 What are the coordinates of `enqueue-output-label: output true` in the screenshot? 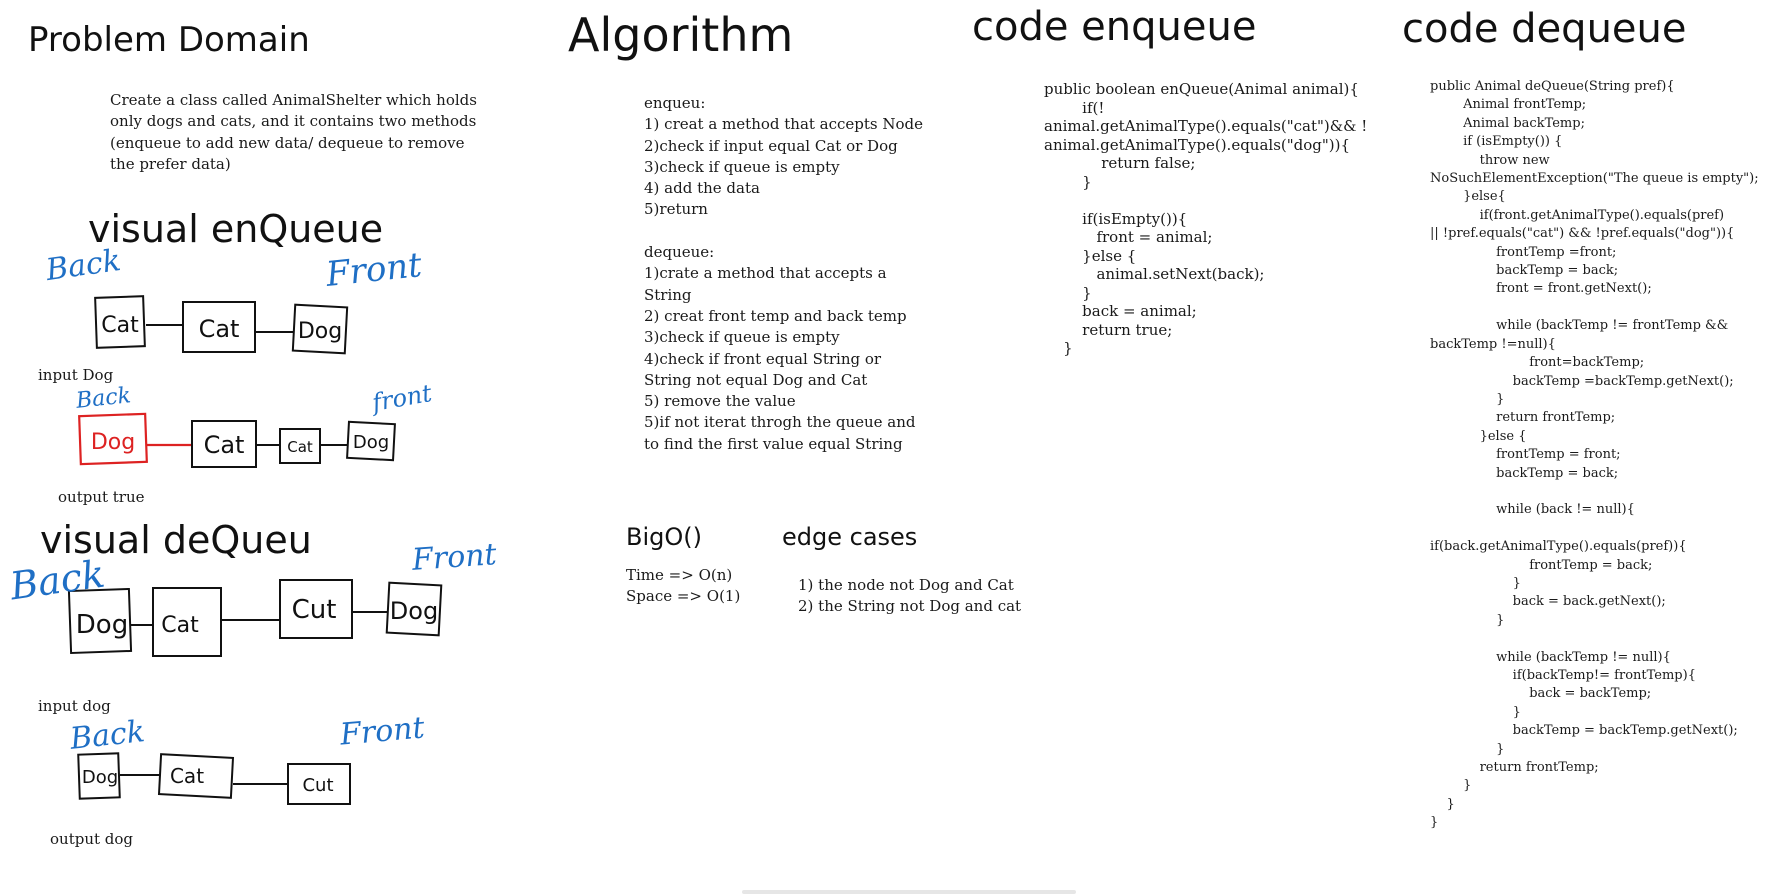 It's located at (101, 497).